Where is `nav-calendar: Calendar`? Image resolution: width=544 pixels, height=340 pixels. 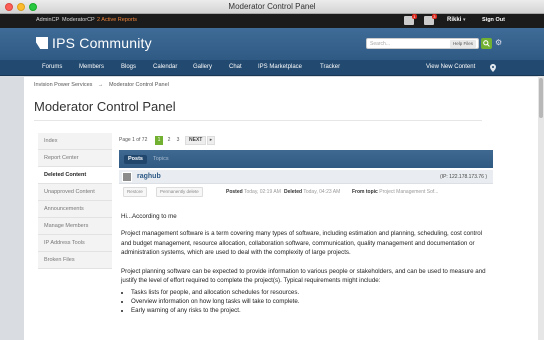
nav-calendar: Calendar is located at coordinates (165, 67).